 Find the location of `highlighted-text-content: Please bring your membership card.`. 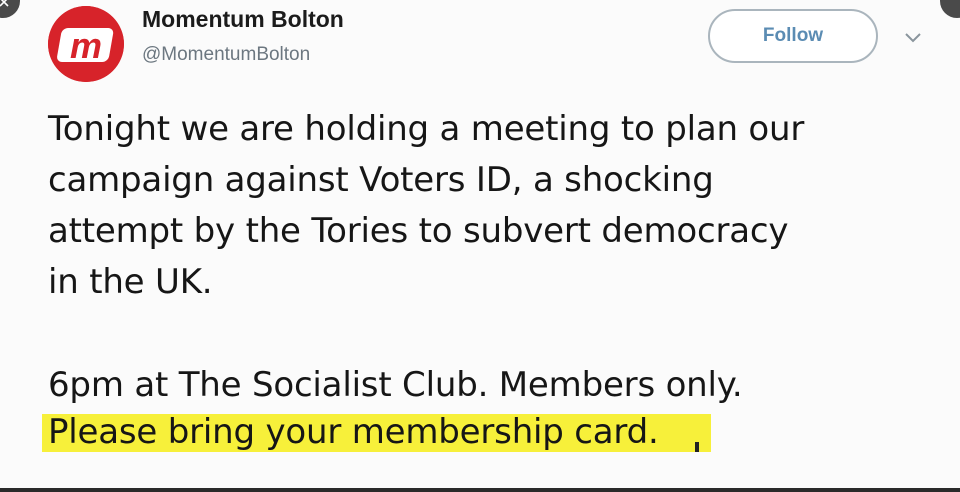

highlighted-text-content: Please bring your membership card. is located at coordinates (353, 432).